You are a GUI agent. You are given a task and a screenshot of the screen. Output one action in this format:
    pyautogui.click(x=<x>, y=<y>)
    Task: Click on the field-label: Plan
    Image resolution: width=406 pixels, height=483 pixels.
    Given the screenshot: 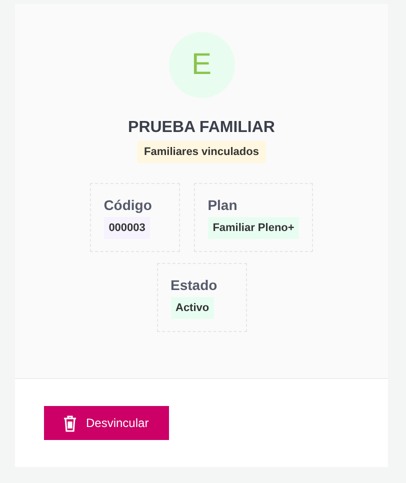 What is the action you would take?
    pyautogui.click(x=223, y=205)
    